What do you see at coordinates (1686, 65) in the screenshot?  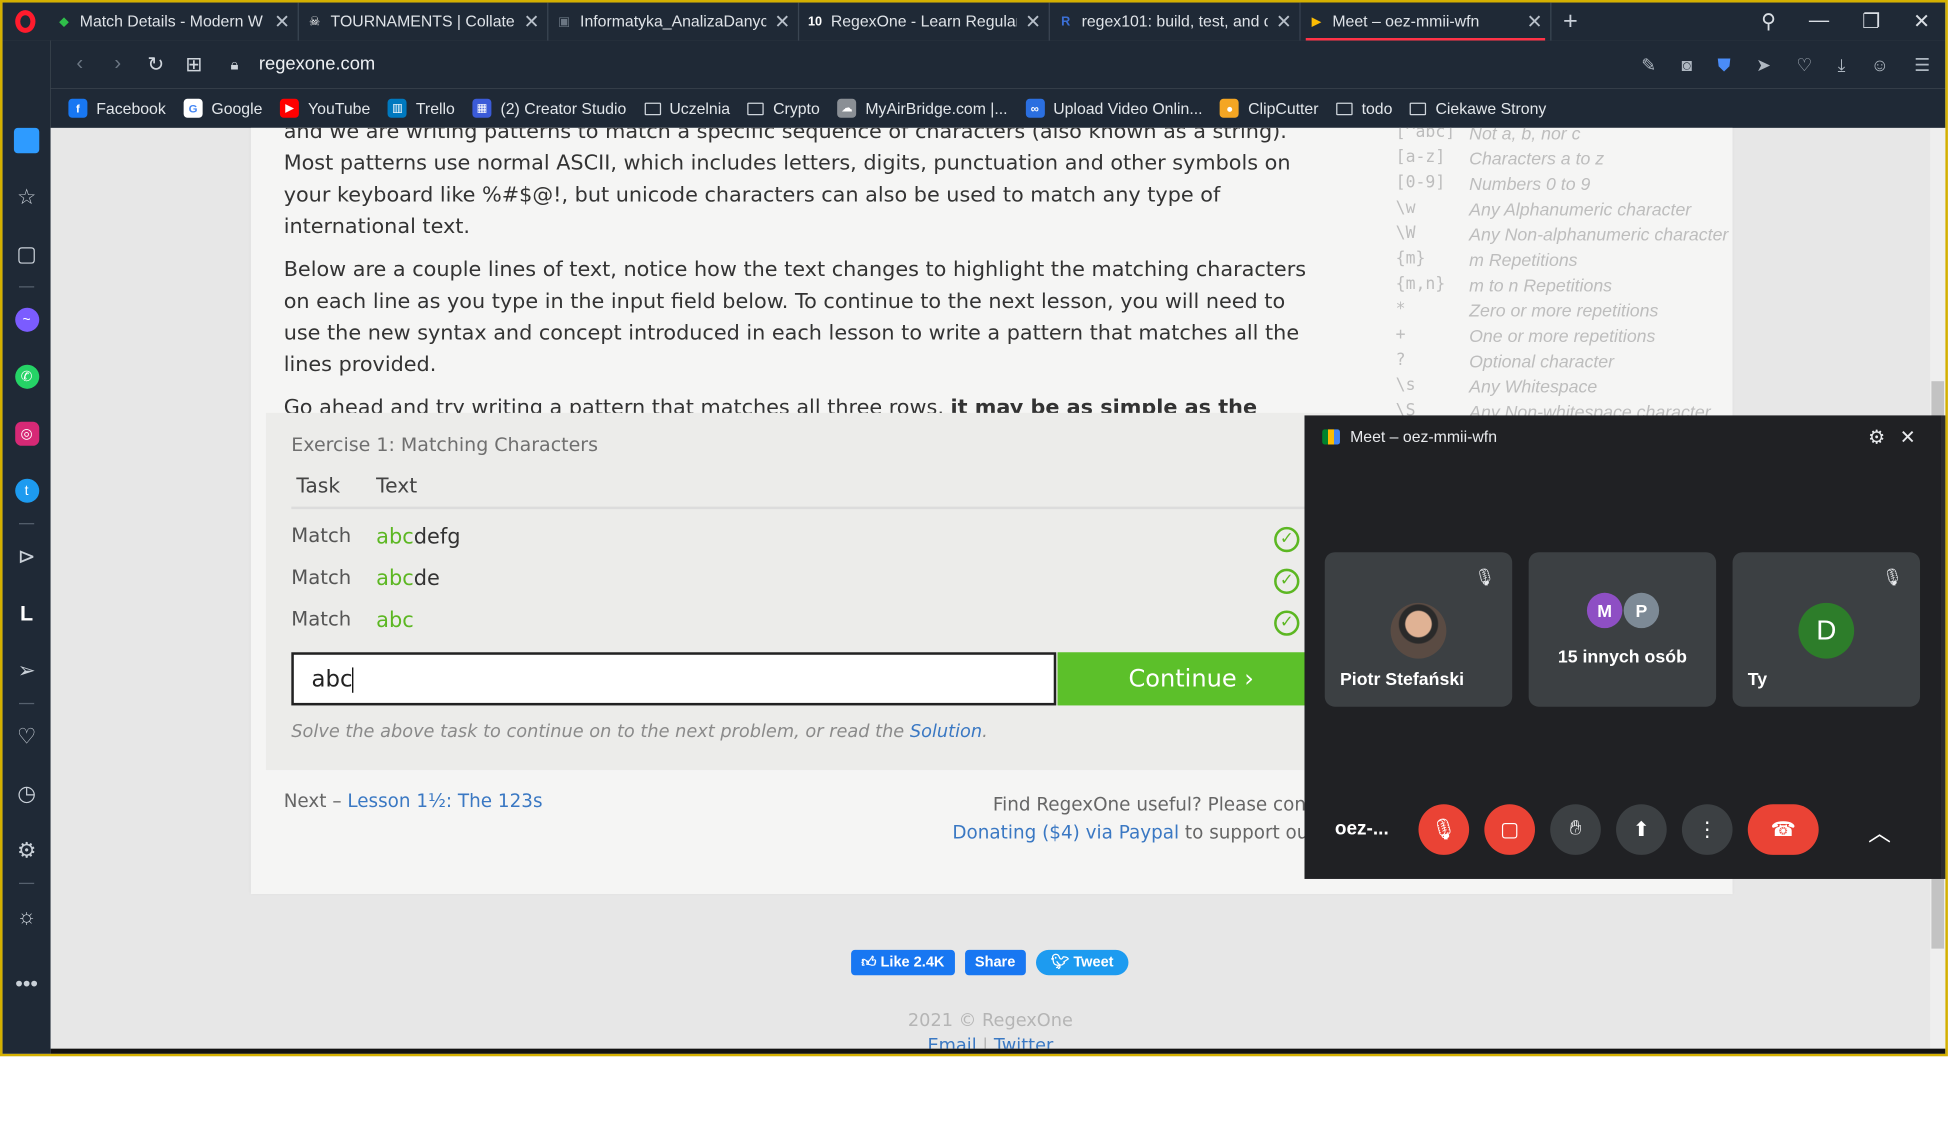 I see `camera-icon: ◙` at bounding box center [1686, 65].